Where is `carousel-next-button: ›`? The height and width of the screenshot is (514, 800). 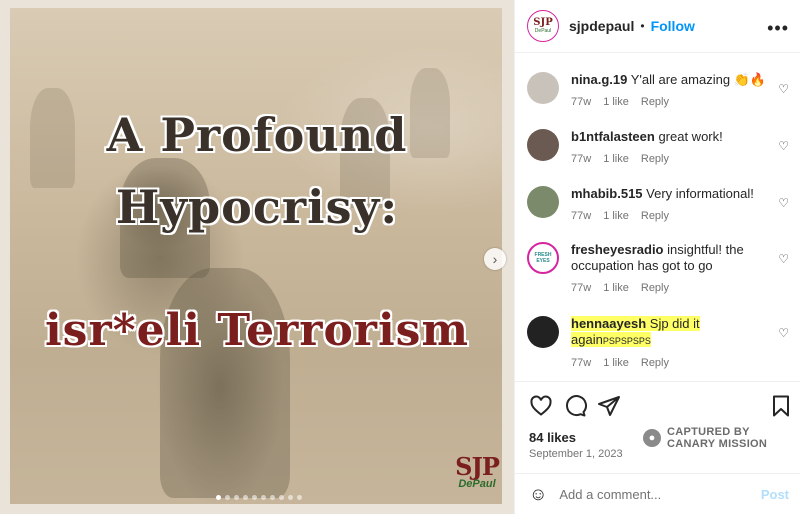 carousel-next-button: › is located at coordinates (495, 259).